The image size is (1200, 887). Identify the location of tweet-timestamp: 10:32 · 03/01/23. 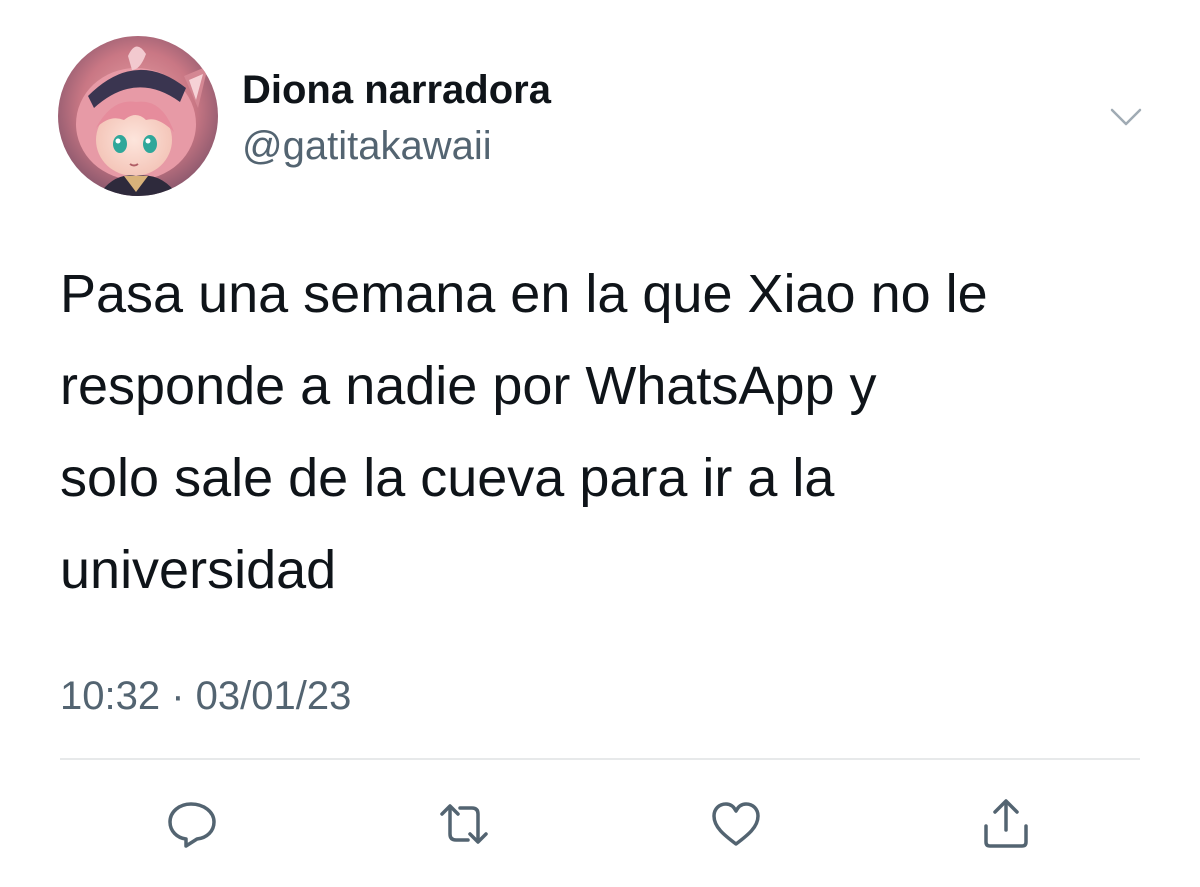
(205, 696).